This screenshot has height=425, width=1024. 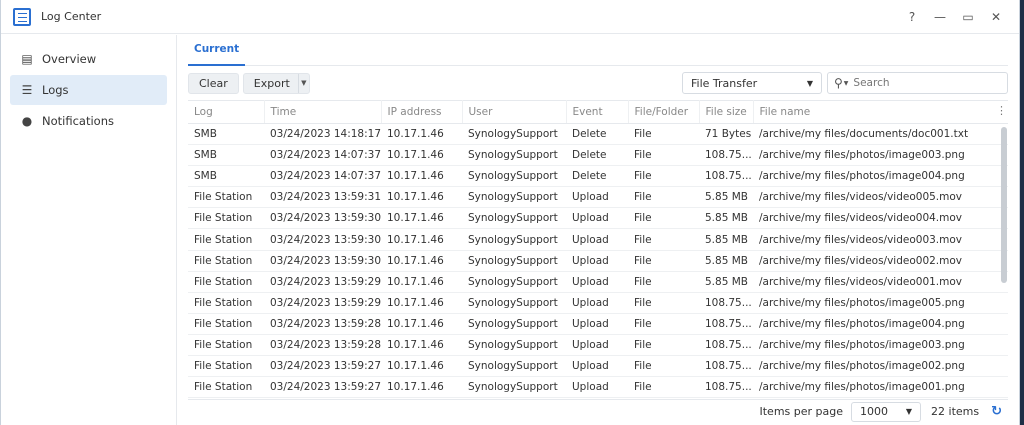 What do you see at coordinates (880, 303) in the screenshot?
I see `table-cell: /archive/my files/photos/image005.png` at bounding box center [880, 303].